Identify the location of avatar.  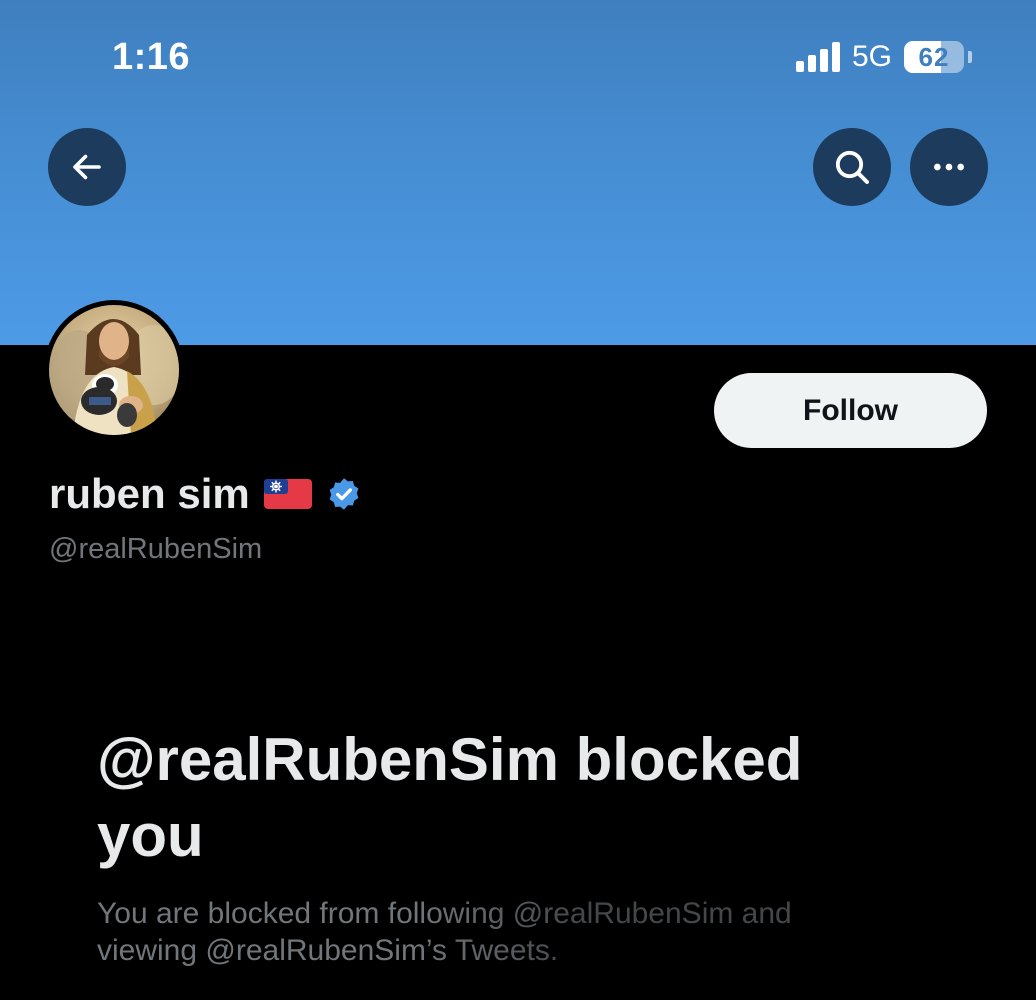
(114, 370).